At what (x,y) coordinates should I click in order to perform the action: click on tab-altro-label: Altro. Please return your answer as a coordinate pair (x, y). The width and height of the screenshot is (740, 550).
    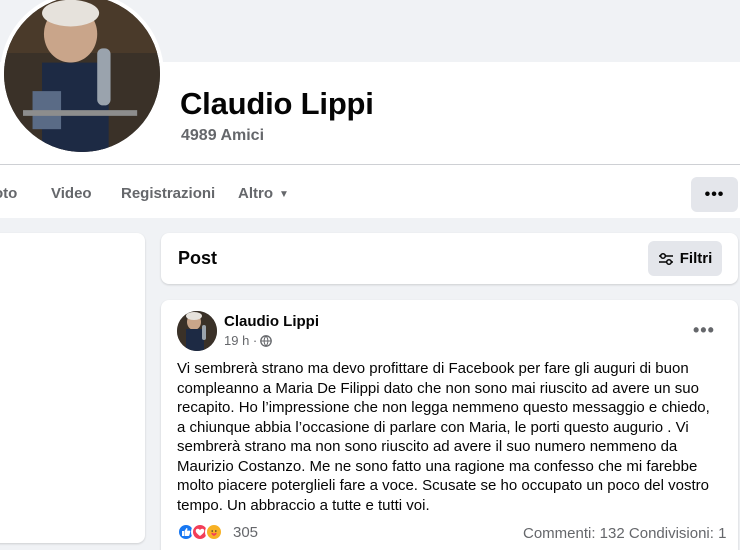
    Looking at the image, I should click on (255, 193).